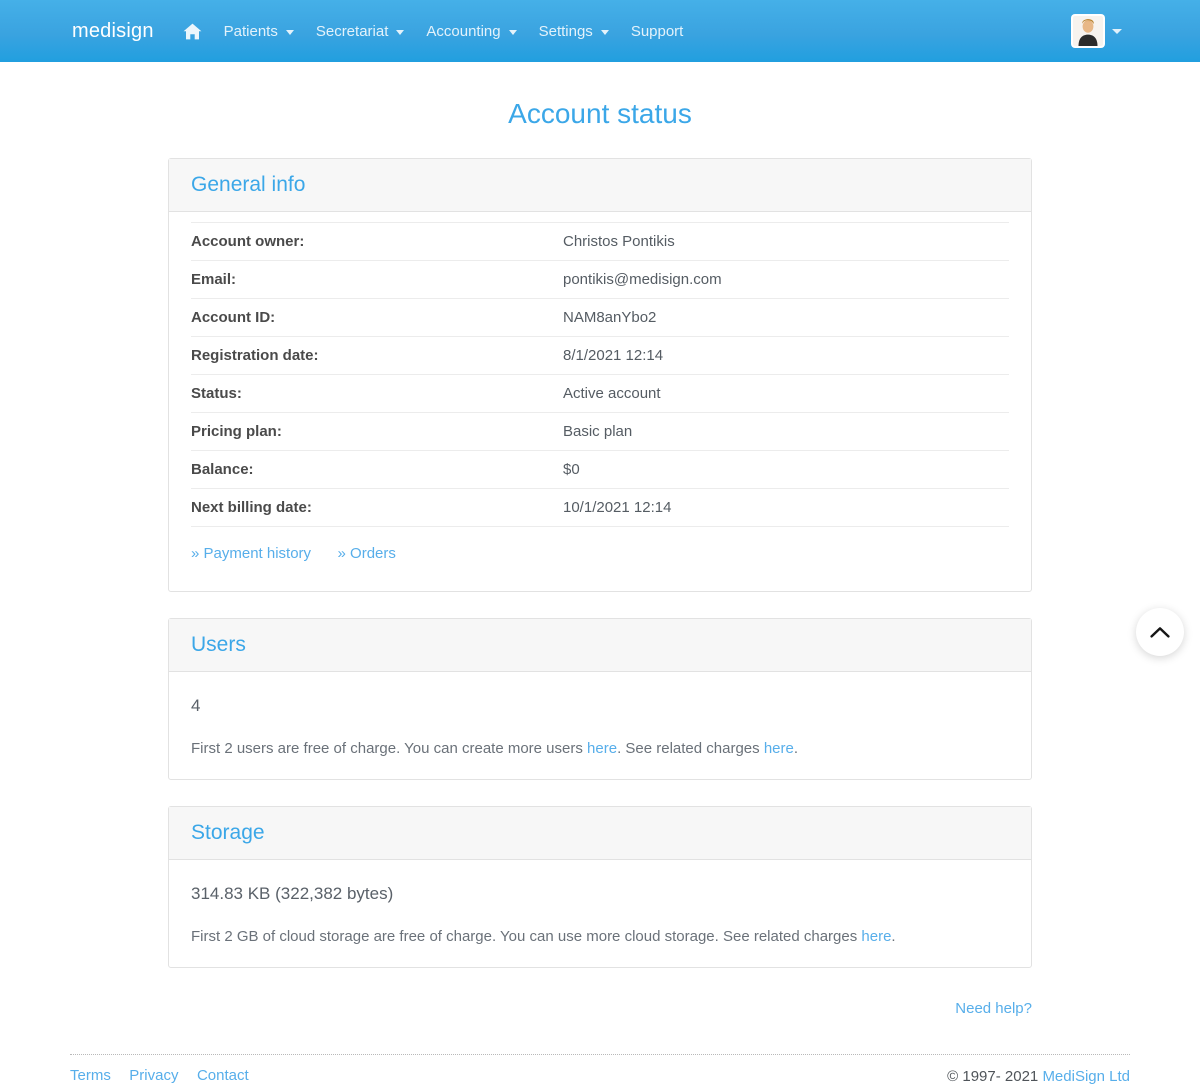 This screenshot has width=1200, height=1085. Describe the element at coordinates (153, 1075) in the screenshot. I see `footer-link-privacy: Privacy` at that location.